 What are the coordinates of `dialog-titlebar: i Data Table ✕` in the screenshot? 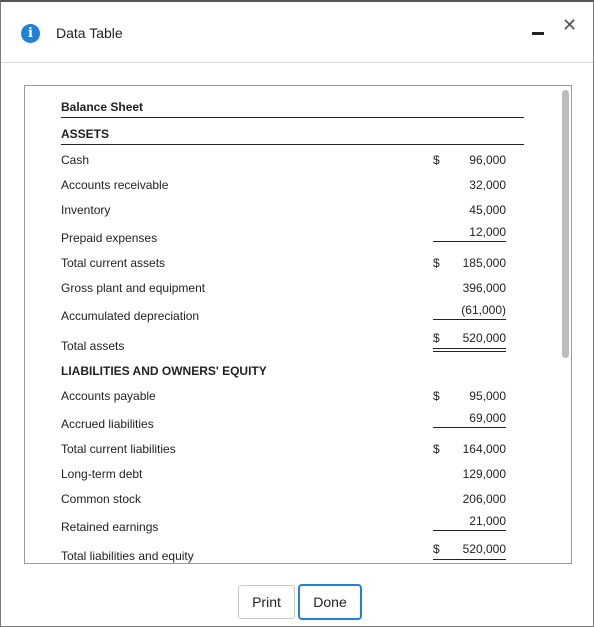 It's located at (297, 32).